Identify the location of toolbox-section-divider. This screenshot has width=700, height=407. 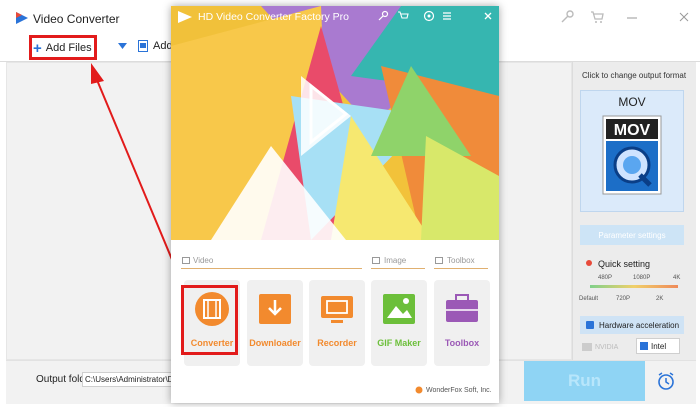
(461, 268).